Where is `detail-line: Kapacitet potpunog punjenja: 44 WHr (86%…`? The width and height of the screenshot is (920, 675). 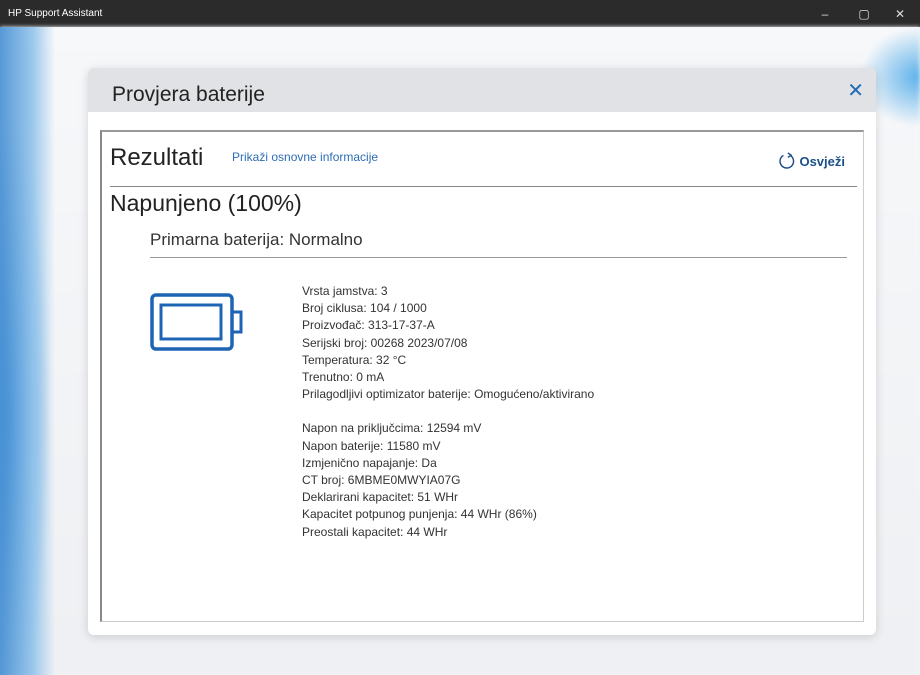 detail-line: Kapacitet potpunog punjenja: 44 WHr (86%… is located at coordinates (419, 514).